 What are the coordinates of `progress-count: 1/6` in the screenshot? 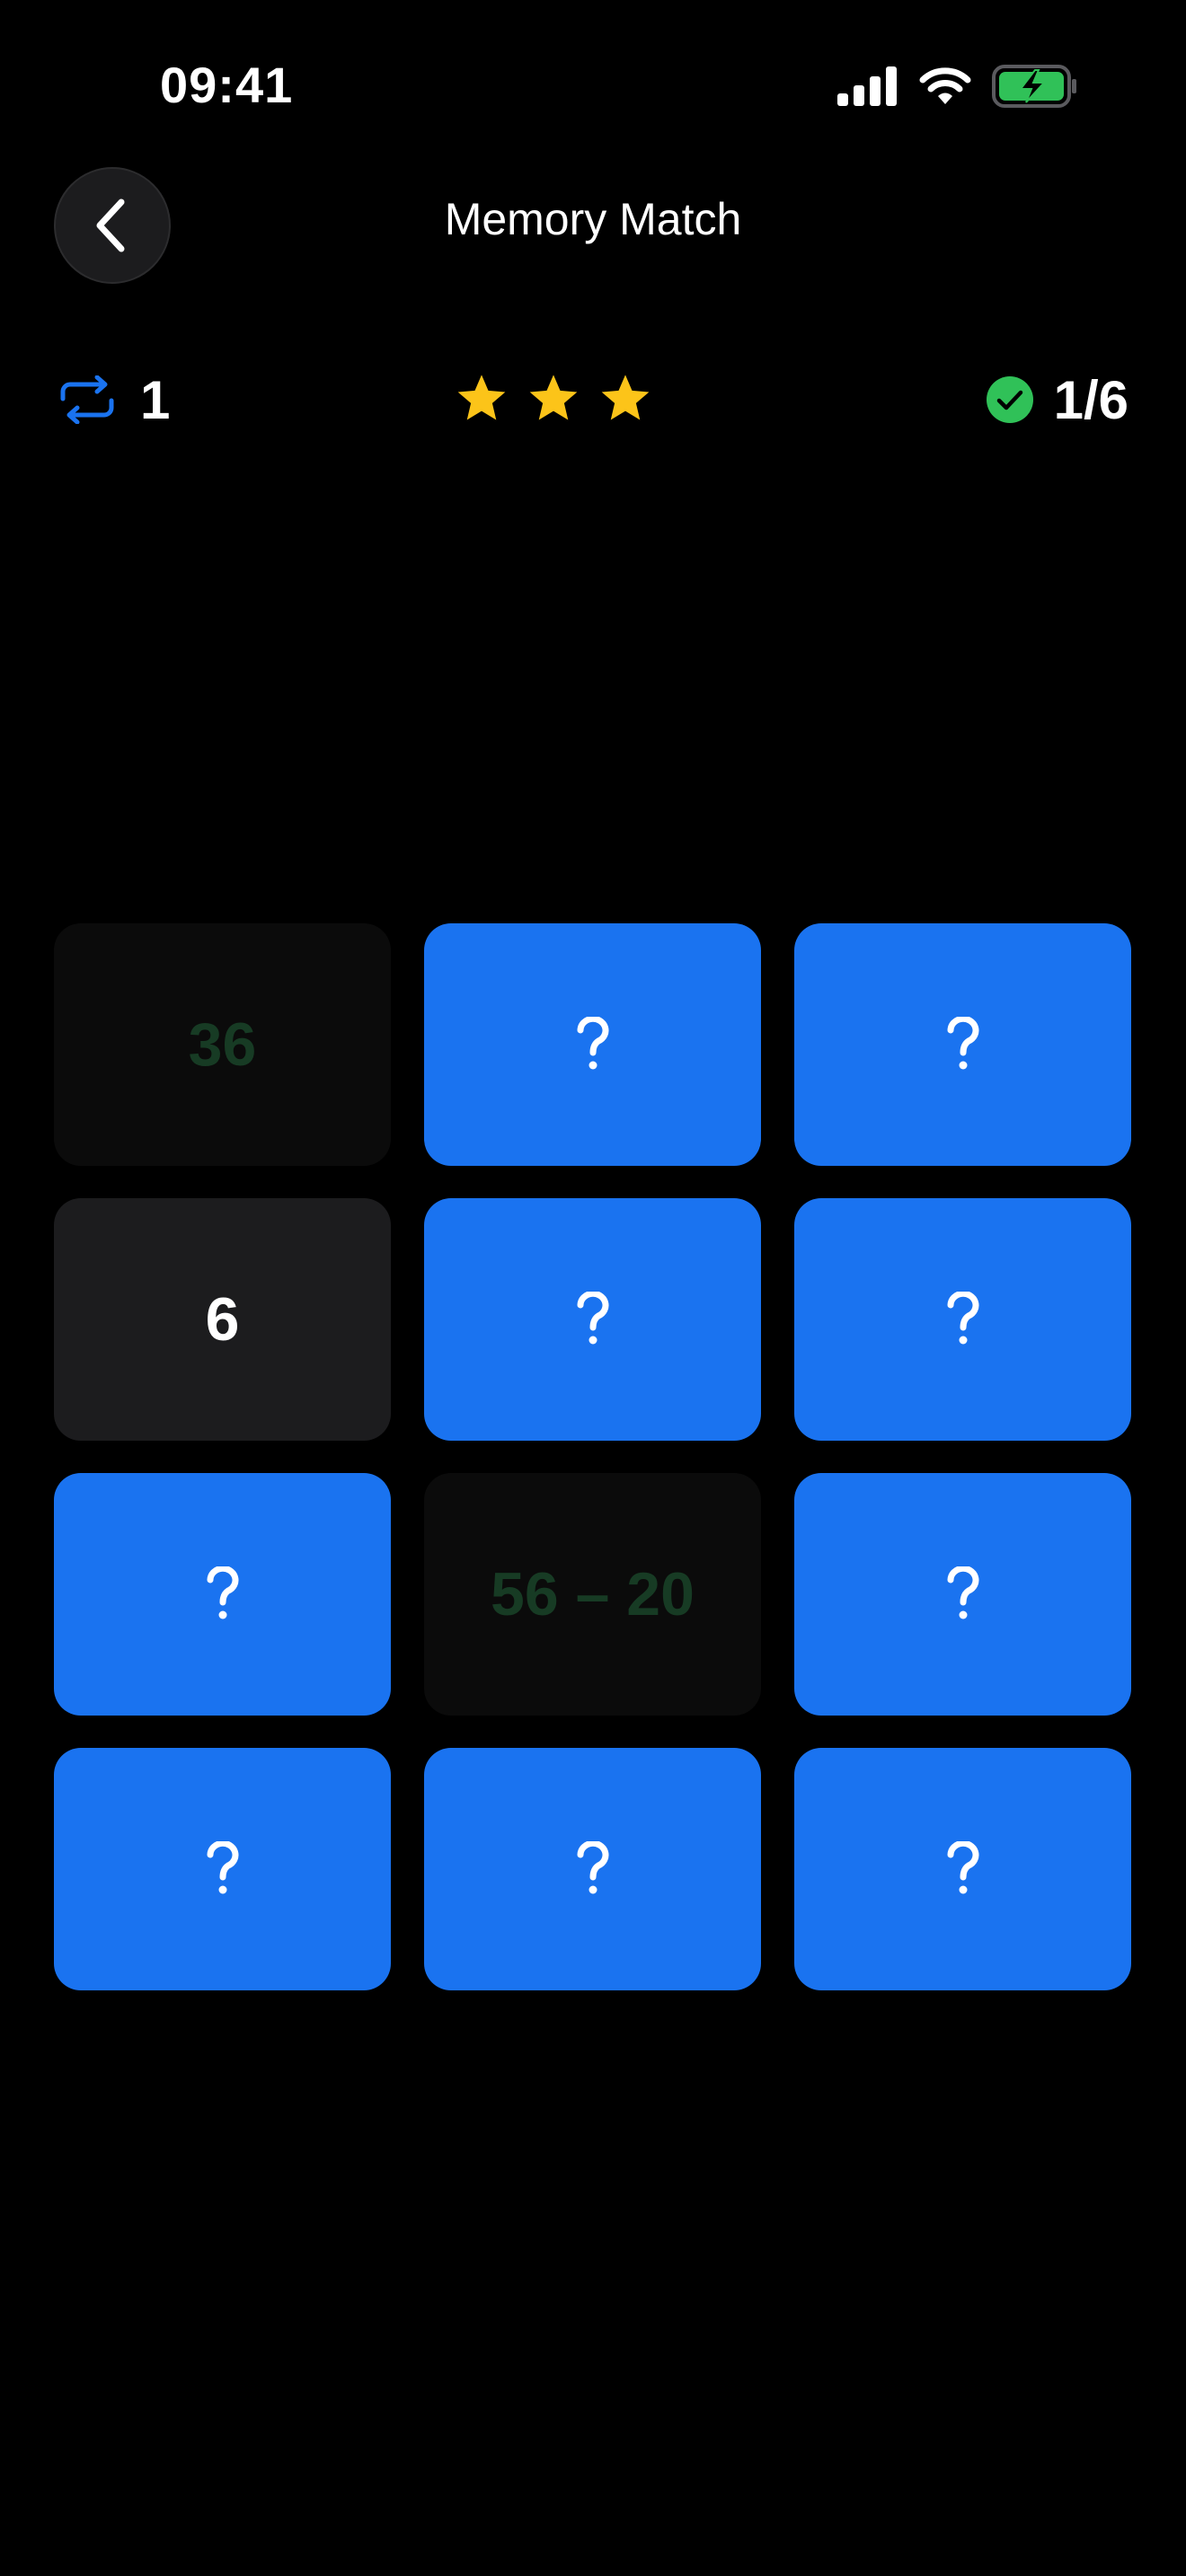 It's located at (1090, 399).